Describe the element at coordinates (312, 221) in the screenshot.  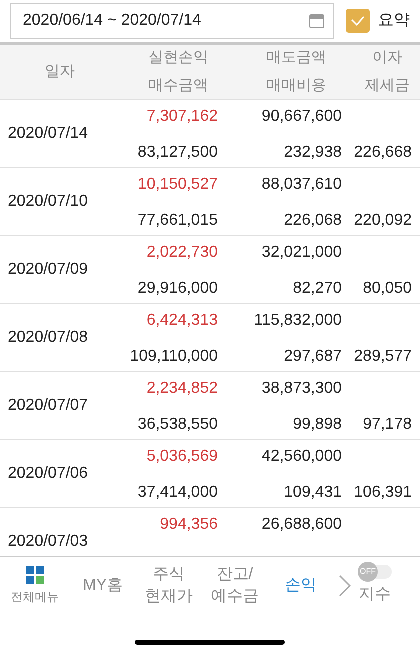
I see `table-cell-text: 226,068` at that location.